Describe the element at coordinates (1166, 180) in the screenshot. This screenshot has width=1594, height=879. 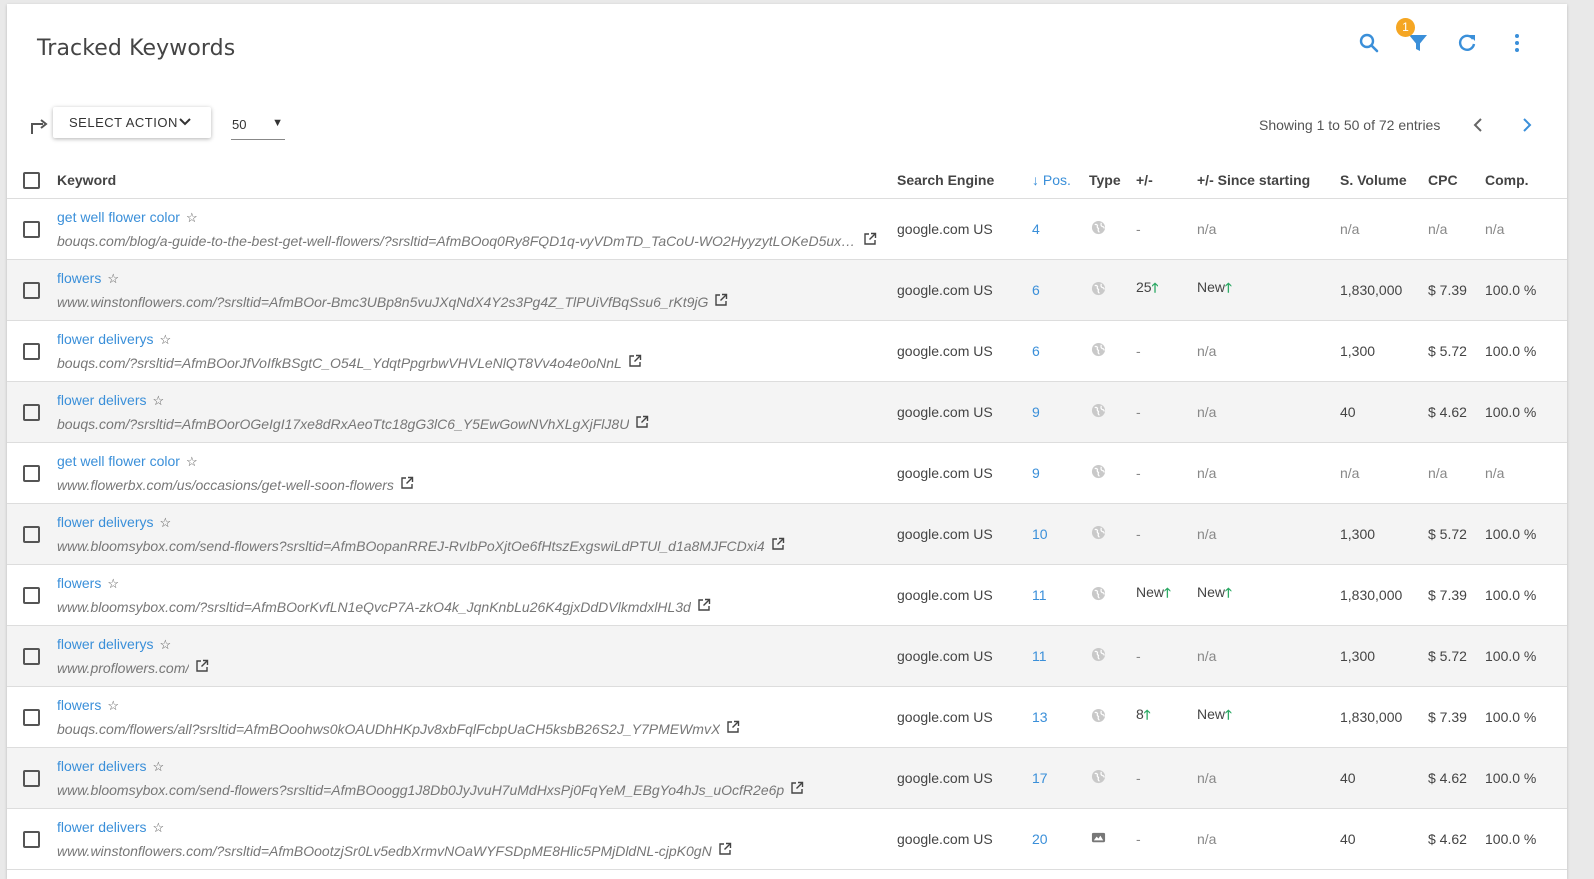
I see `col-change: +/-` at that location.